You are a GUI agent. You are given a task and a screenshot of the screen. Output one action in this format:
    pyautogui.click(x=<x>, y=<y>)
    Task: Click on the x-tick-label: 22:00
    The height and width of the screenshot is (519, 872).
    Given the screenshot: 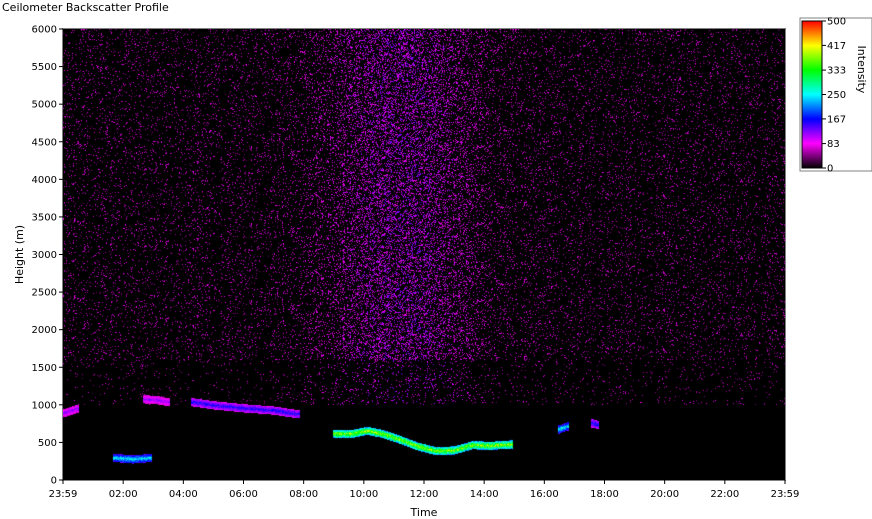 What is the action you would take?
    pyautogui.click(x=724, y=494)
    